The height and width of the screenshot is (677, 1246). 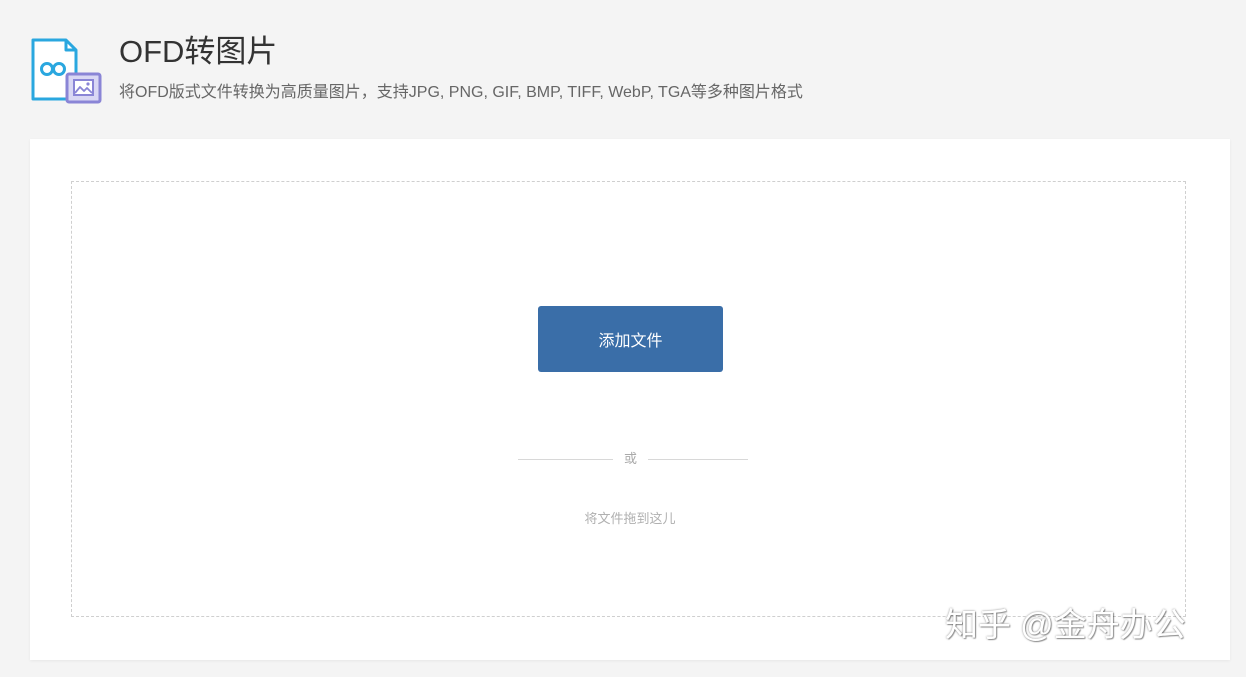 I want to click on drop-hint-text: 将文件拖到这儿, so click(x=630, y=518).